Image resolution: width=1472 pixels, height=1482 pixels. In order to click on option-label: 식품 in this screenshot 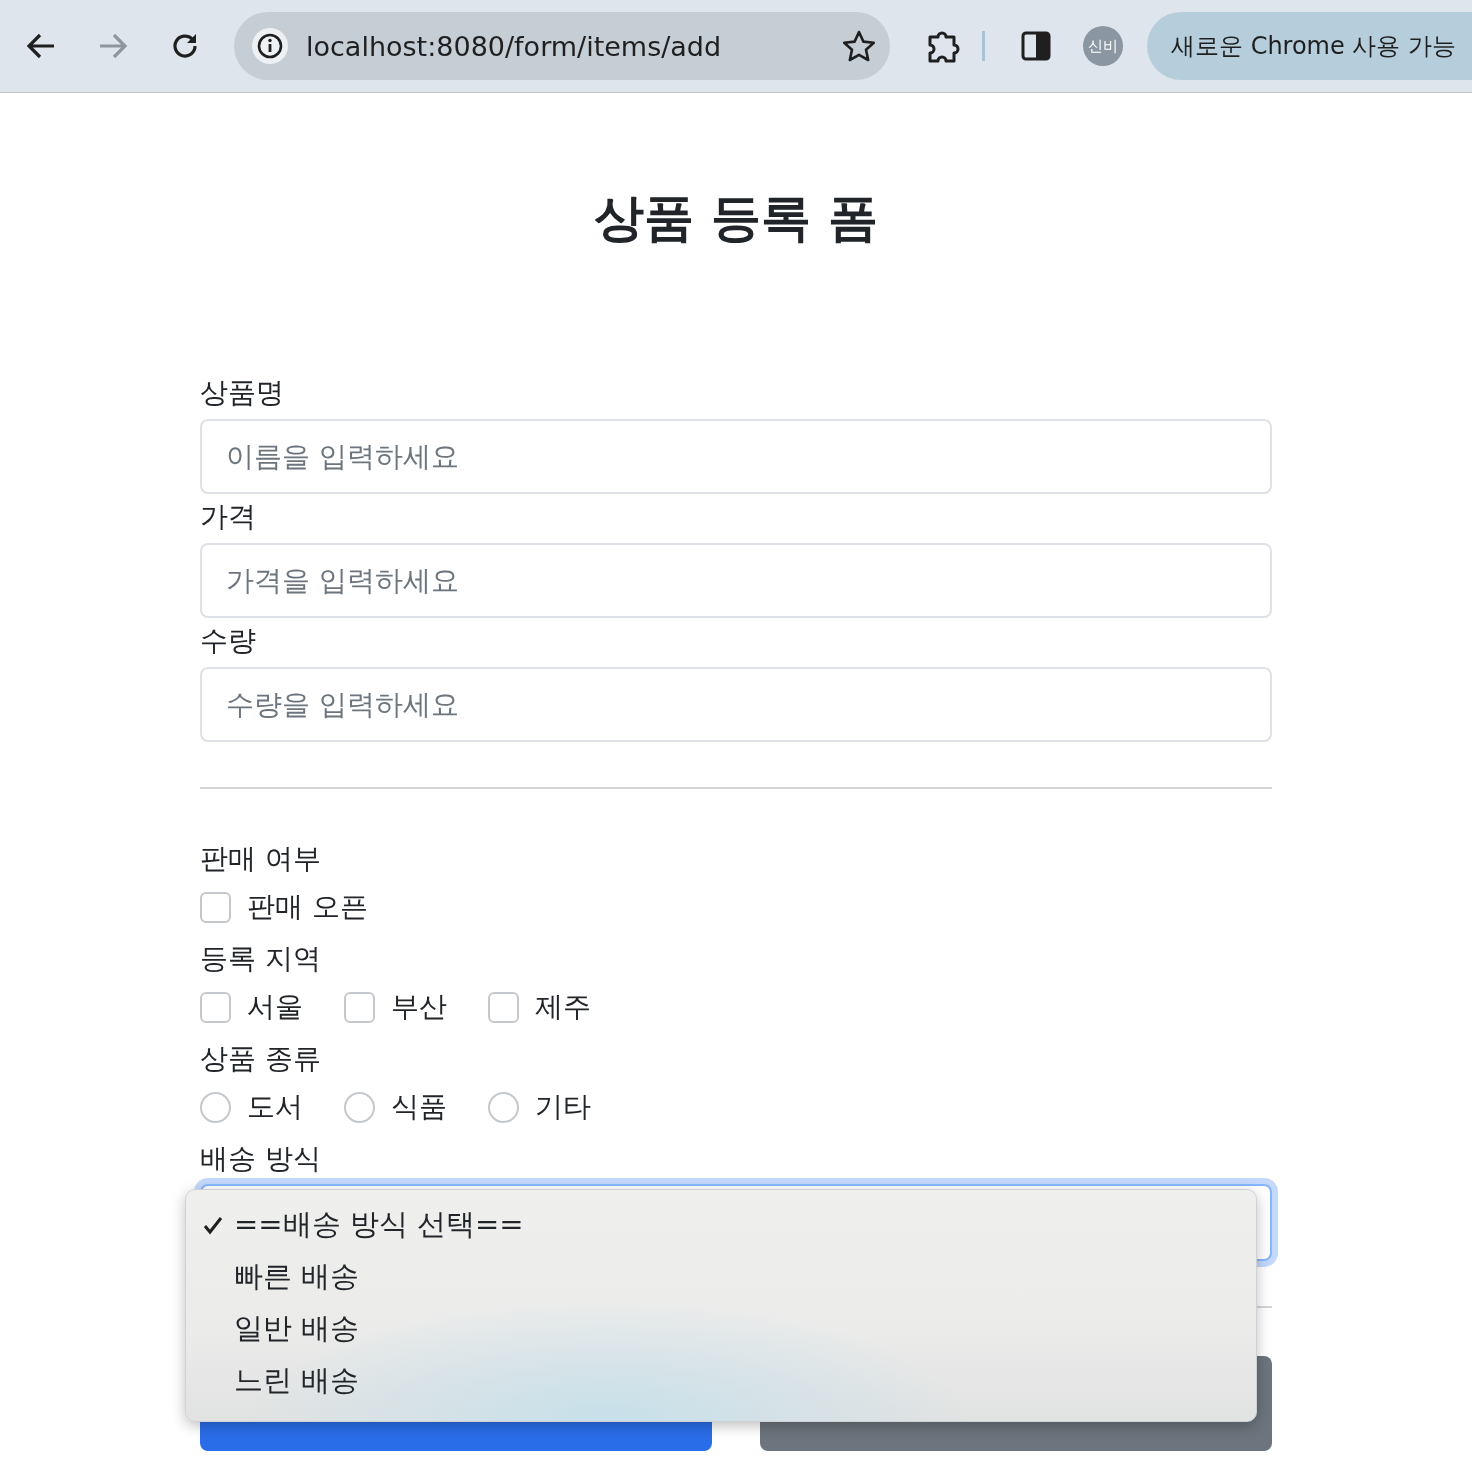, I will do `click(419, 1107)`.